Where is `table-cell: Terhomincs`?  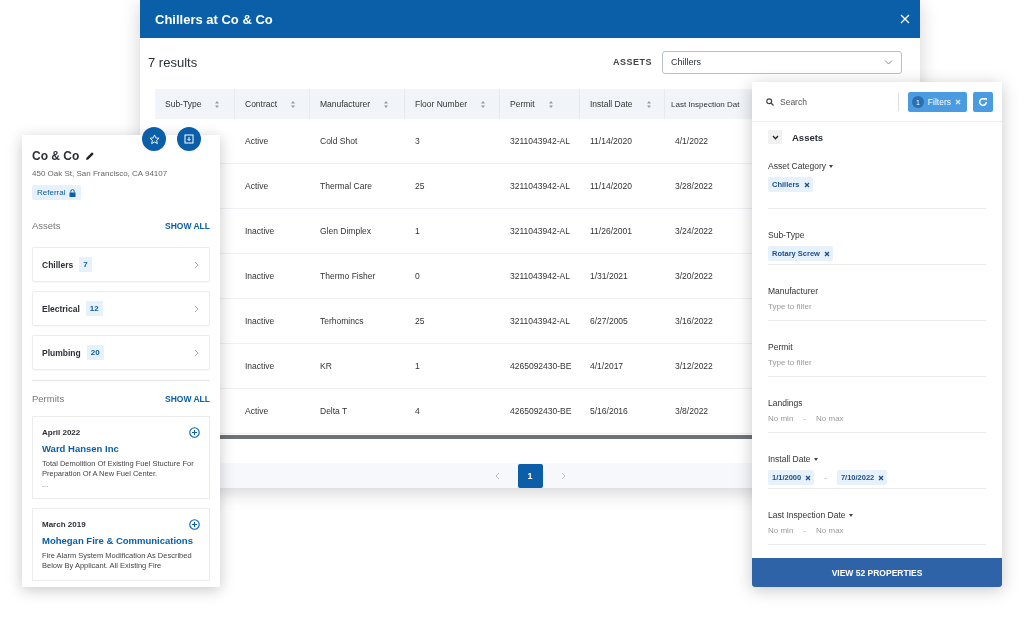 table-cell: Terhomincs is located at coordinates (357, 321).